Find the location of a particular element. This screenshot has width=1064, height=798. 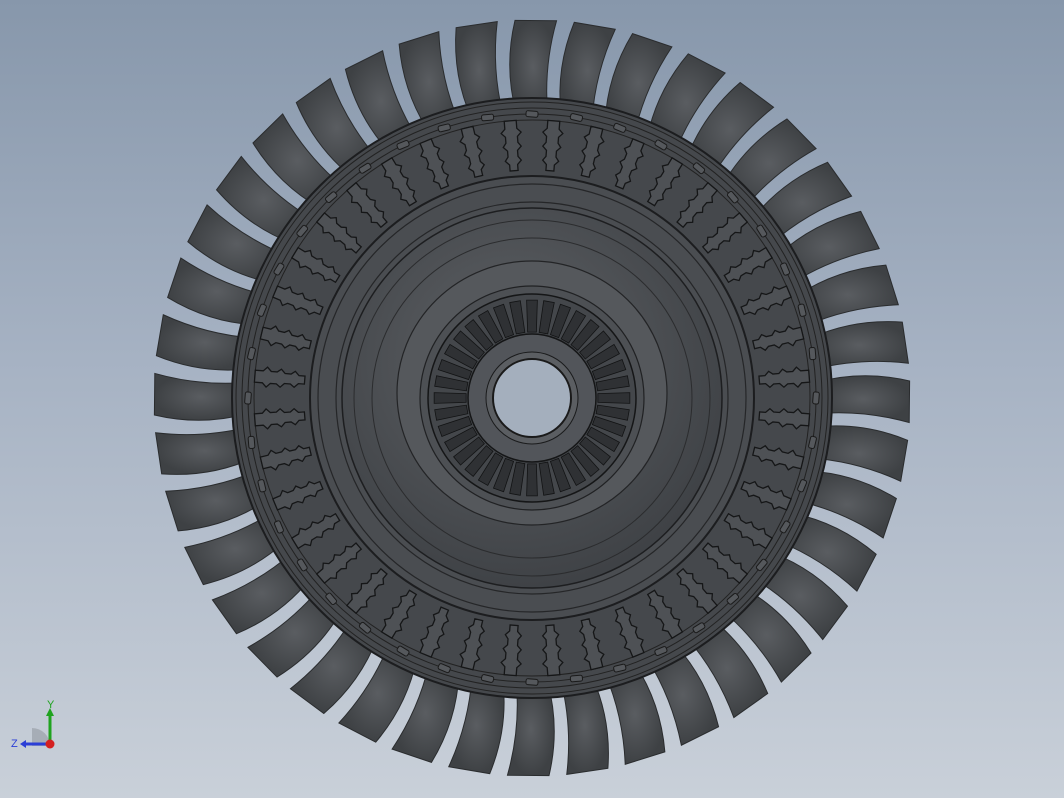

orientation-triad: Y Z is located at coordinates (38, 728).